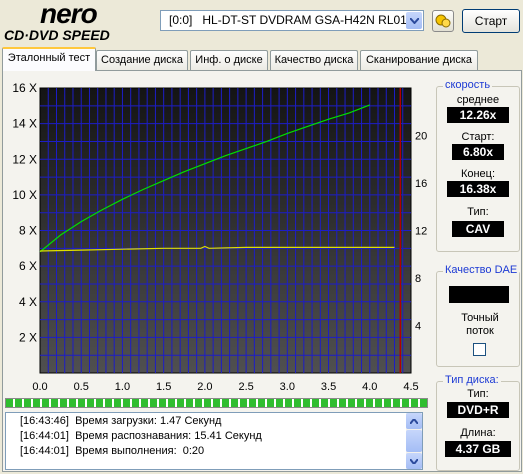  What do you see at coordinates (28, 302) in the screenshot?
I see `y-left-tick-label: 4 X` at bounding box center [28, 302].